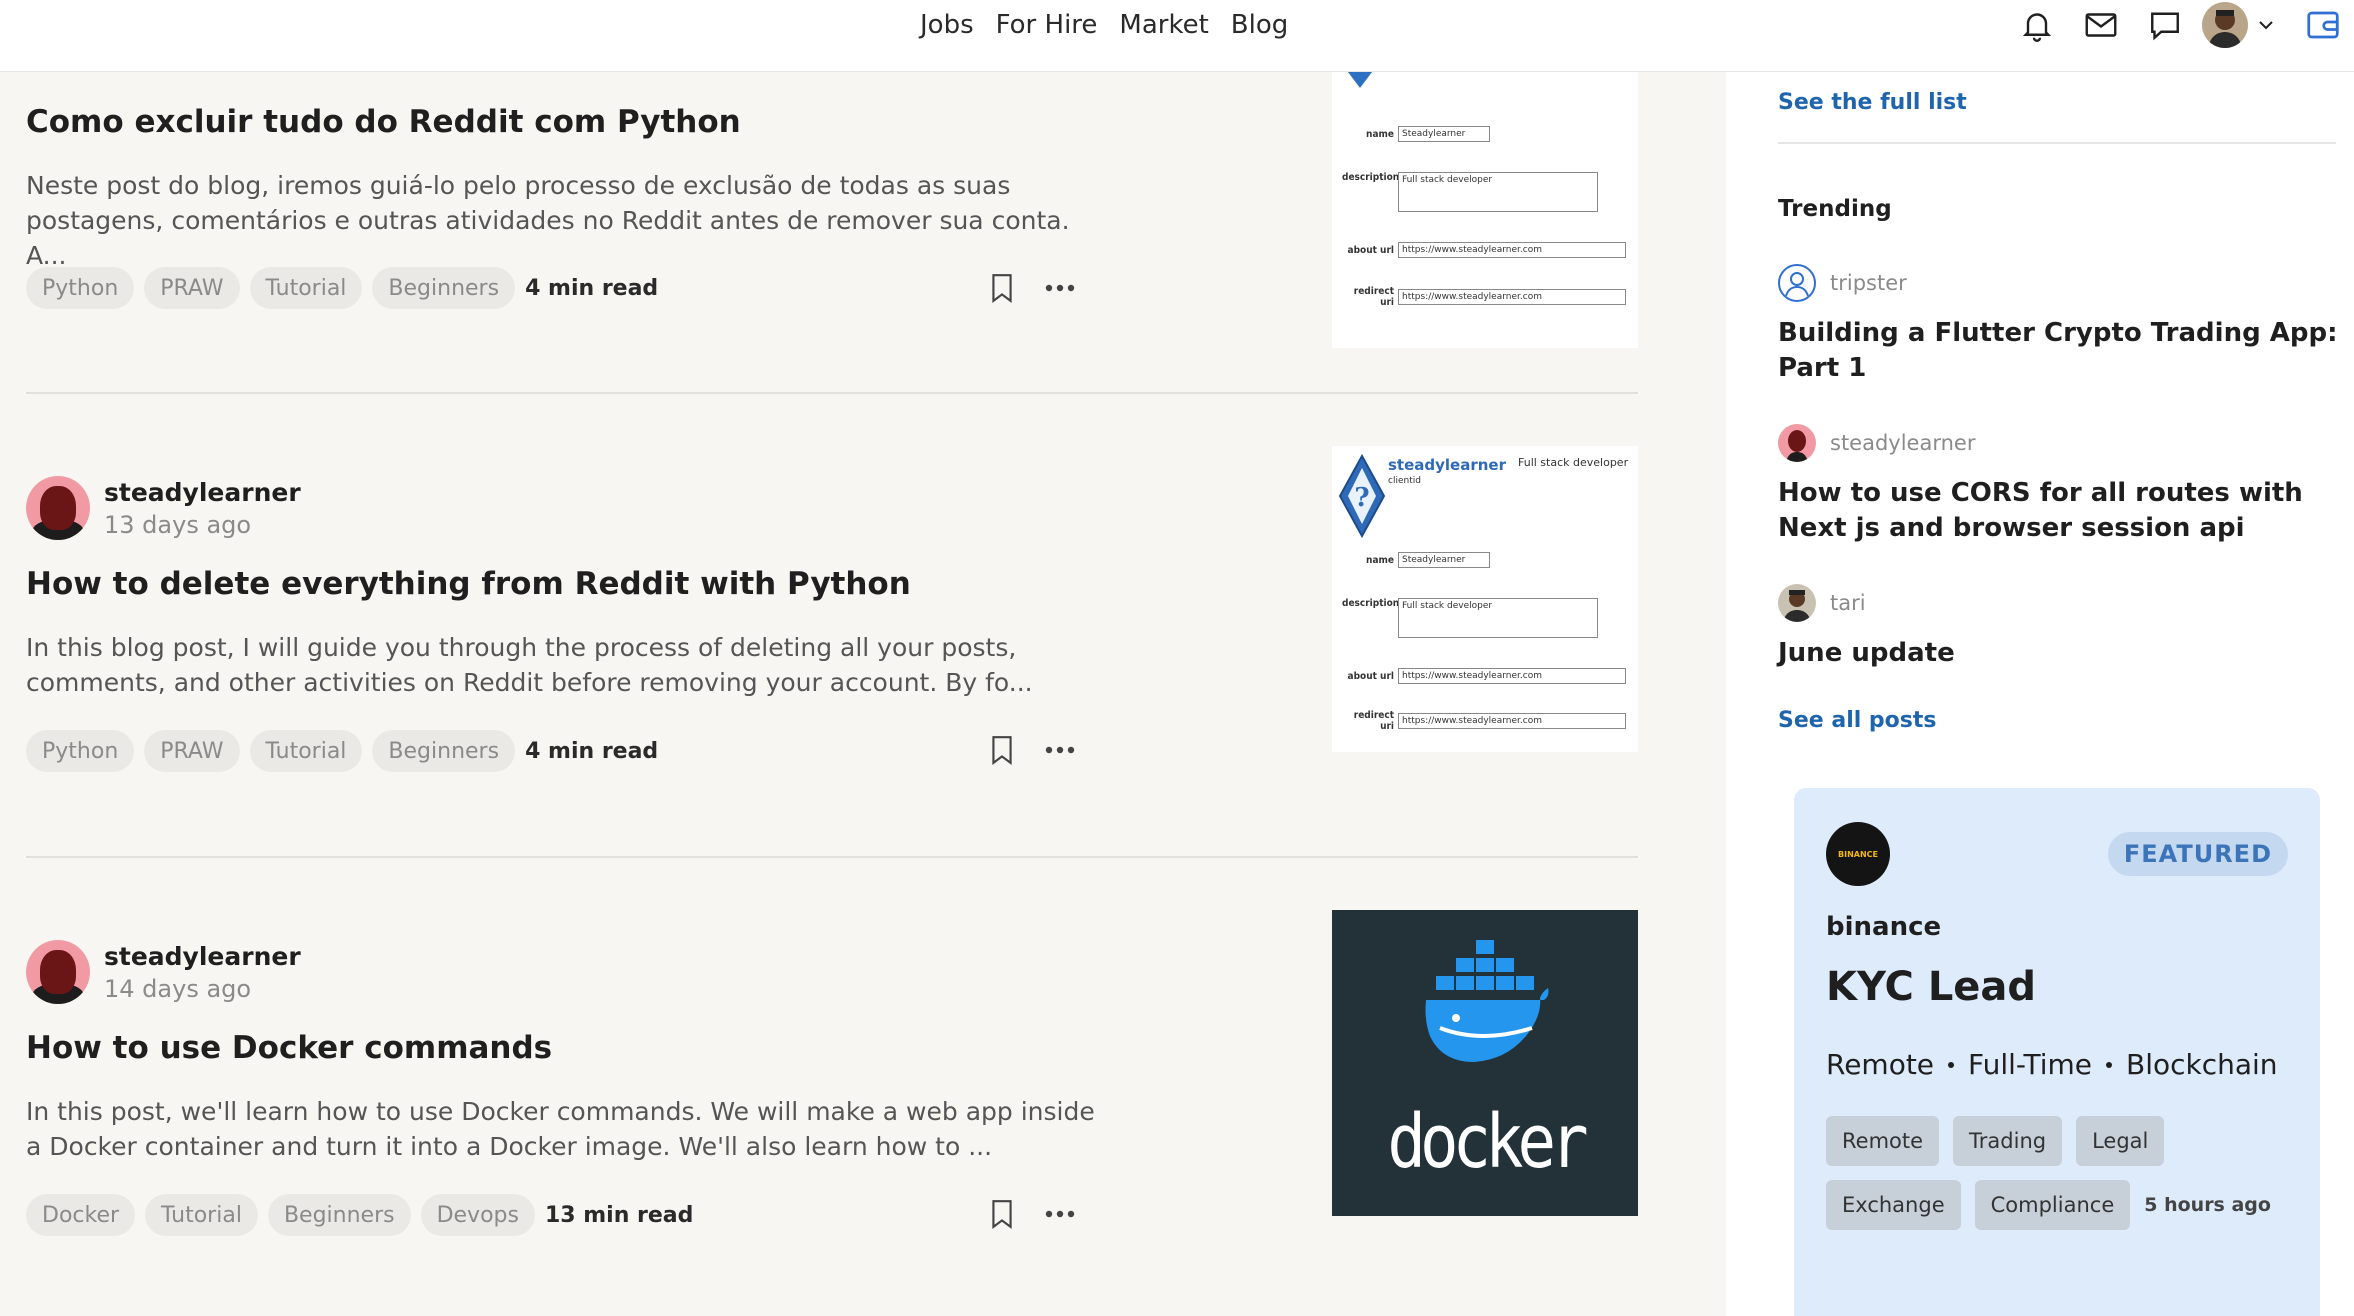  What do you see at coordinates (2197, 854) in the screenshot?
I see `featured-badge: FEATURED` at bounding box center [2197, 854].